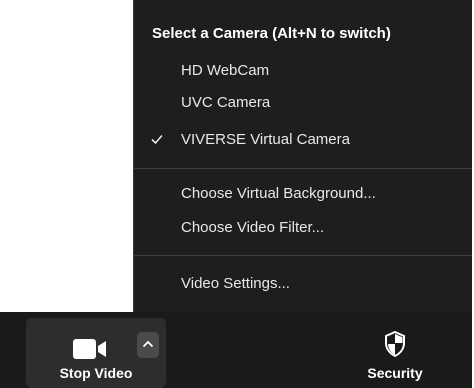  I want to click on stop-video-button: Stop Video, so click(96, 353).